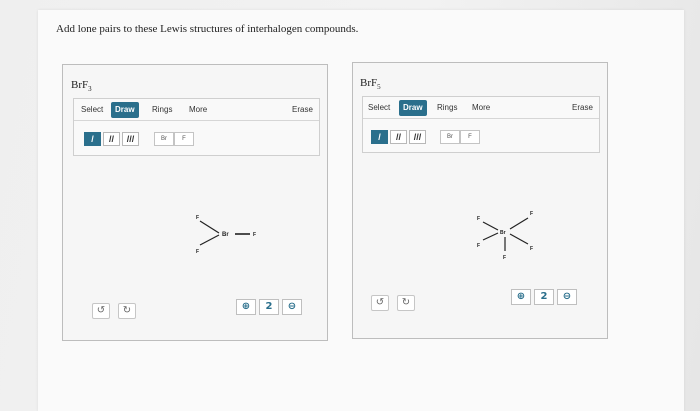  I want to click on molecule-canvas: Br F F F F F, so click(506, 235).